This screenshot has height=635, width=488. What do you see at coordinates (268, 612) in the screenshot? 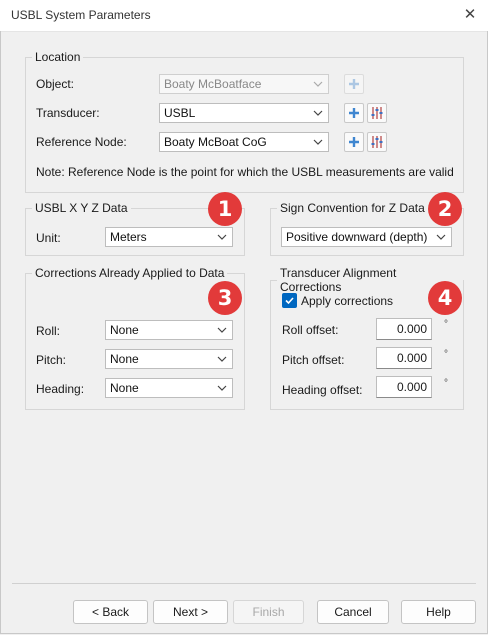
I see `finish-button: Finish` at bounding box center [268, 612].